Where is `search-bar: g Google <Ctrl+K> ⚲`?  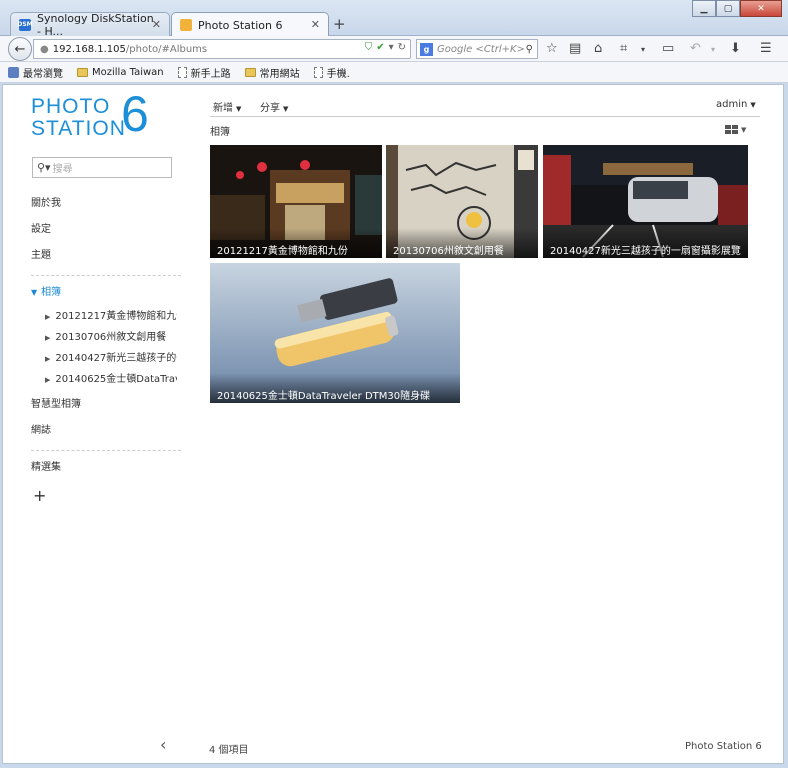
search-bar: g Google <Ctrl+K> ⚲ is located at coordinates (477, 49).